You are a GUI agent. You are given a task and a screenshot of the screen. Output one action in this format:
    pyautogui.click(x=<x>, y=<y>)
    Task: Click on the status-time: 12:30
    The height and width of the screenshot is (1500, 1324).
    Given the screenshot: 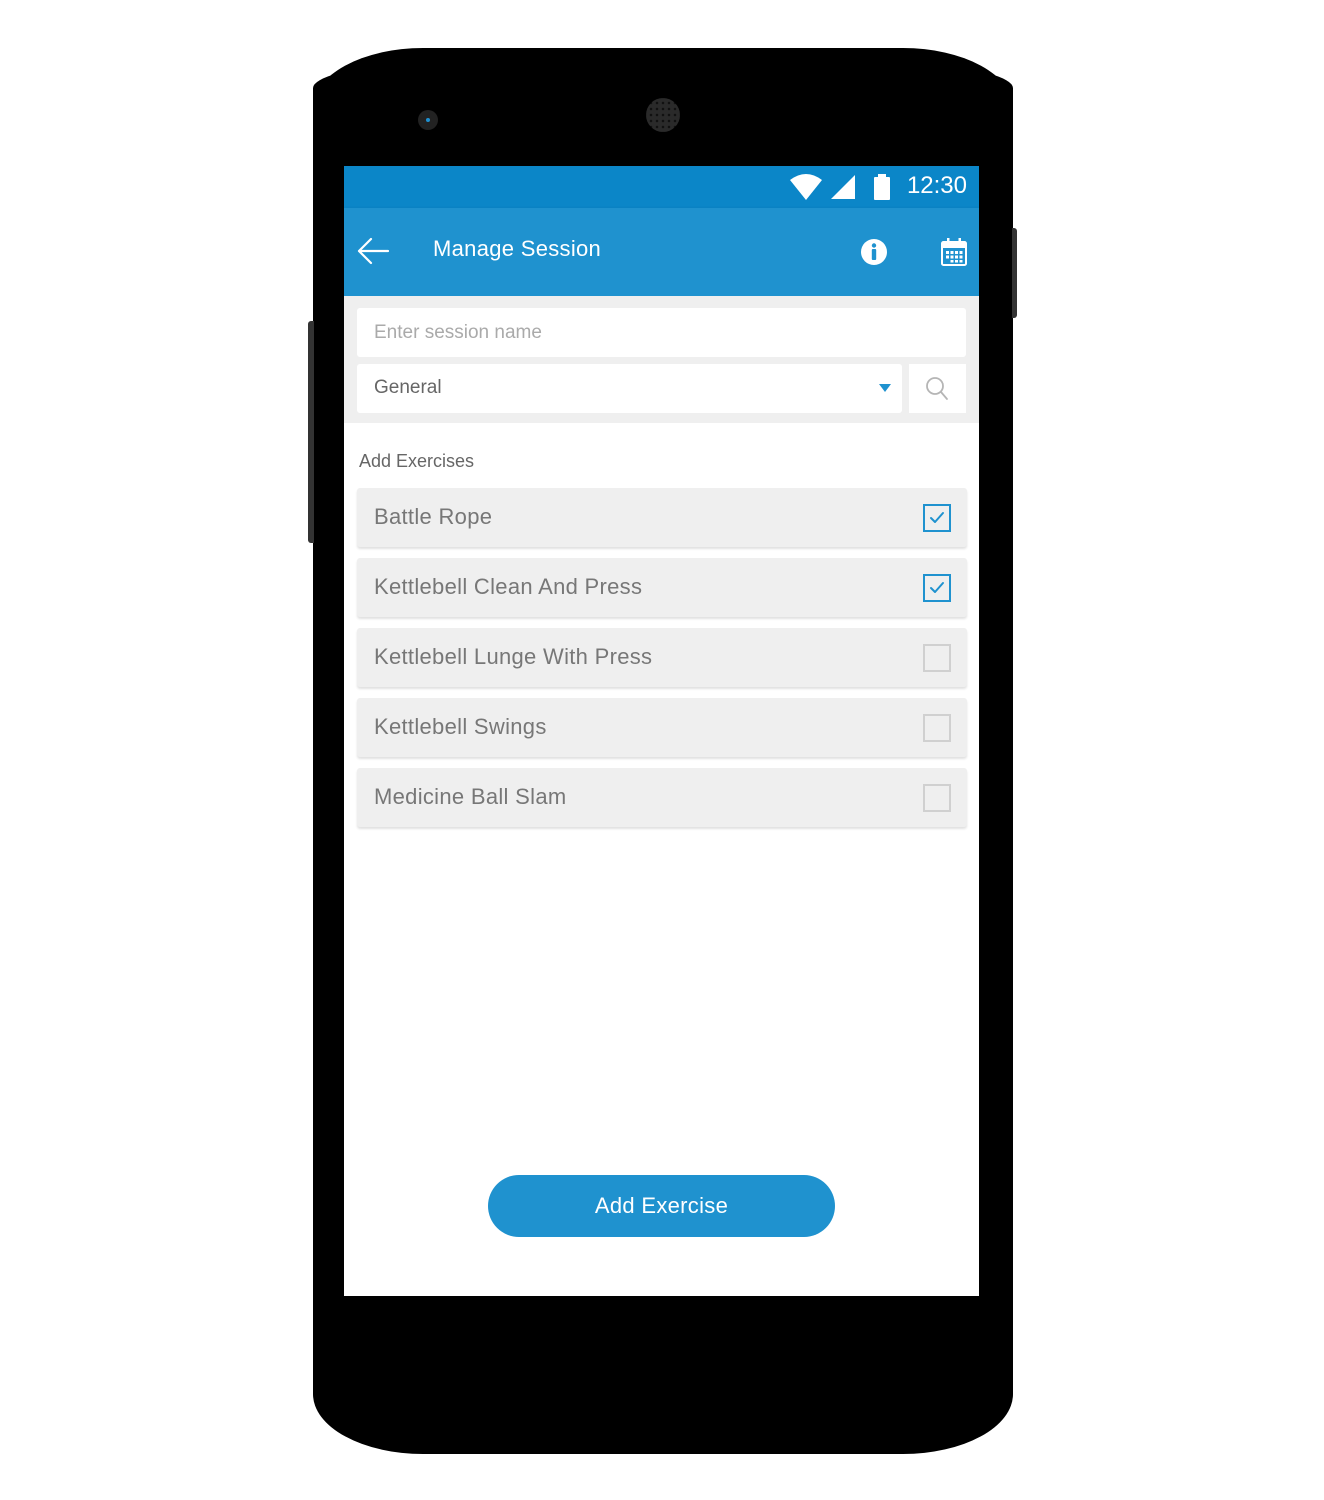 What is the action you would take?
    pyautogui.click(x=936, y=185)
    